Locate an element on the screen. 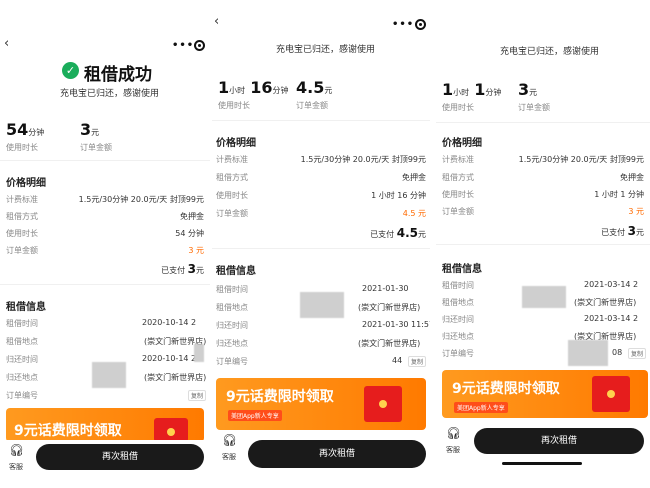  page-title: 租借成功 is located at coordinates (118, 75).